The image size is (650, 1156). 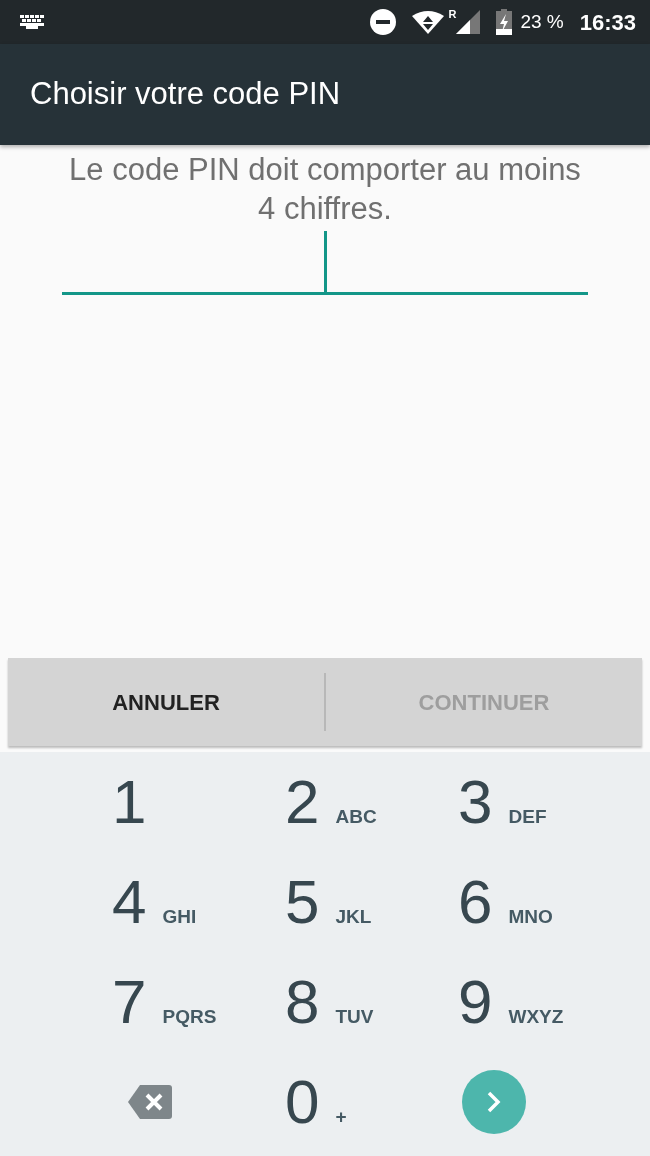 What do you see at coordinates (302, 802) in the screenshot?
I see `digit-key: 2` at bounding box center [302, 802].